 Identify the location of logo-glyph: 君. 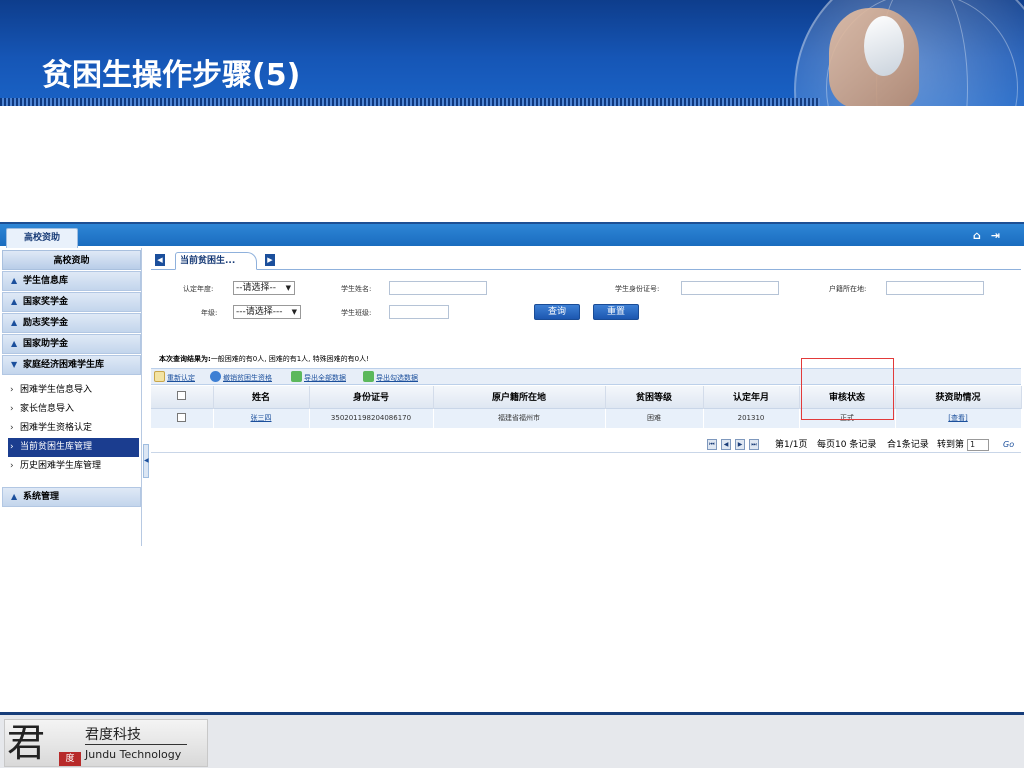
(26, 743).